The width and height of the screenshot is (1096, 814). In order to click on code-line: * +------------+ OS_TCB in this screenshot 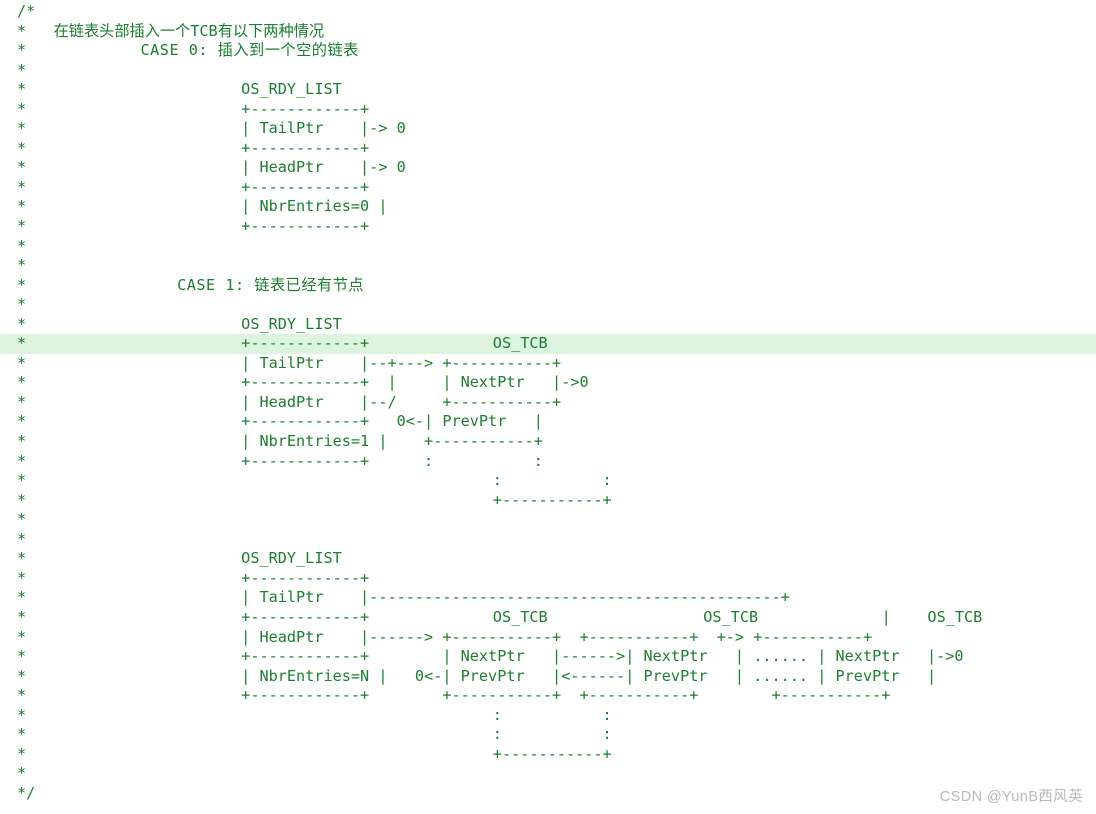, I will do `click(548, 344)`.